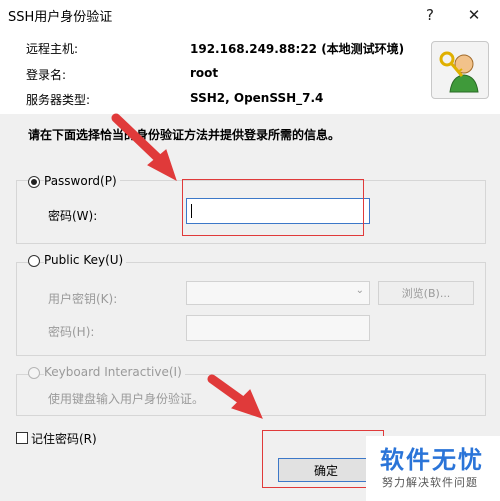 The height and width of the screenshot is (501, 500). Describe the element at coordinates (278, 293) in the screenshot. I see `user-key-select: ⌄` at that location.